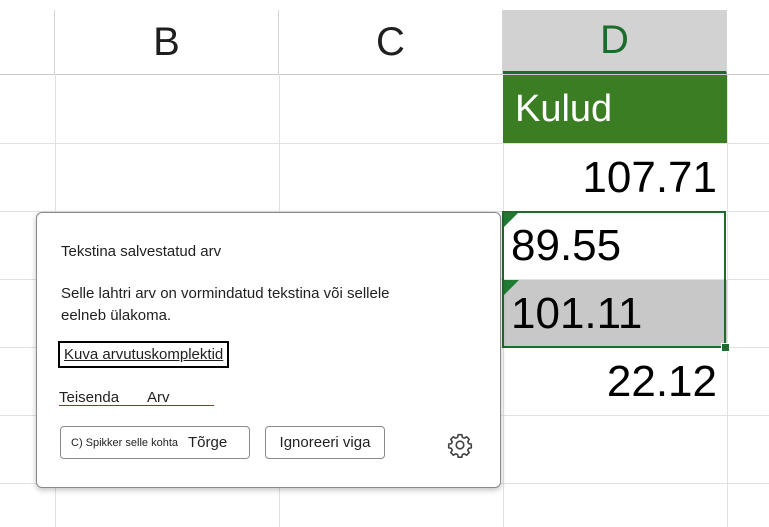 The width and height of the screenshot is (769, 527). Describe the element at coordinates (725, 347) in the screenshot. I see `fill-handle` at that location.